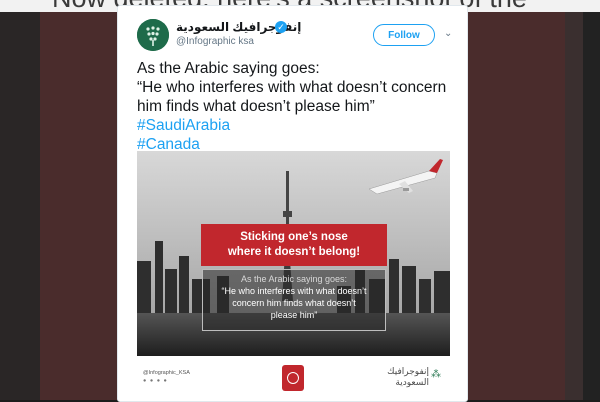 The height and width of the screenshot is (402, 600). Describe the element at coordinates (281, 27) in the screenshot. I see `verified-icon: ✓` at that location.